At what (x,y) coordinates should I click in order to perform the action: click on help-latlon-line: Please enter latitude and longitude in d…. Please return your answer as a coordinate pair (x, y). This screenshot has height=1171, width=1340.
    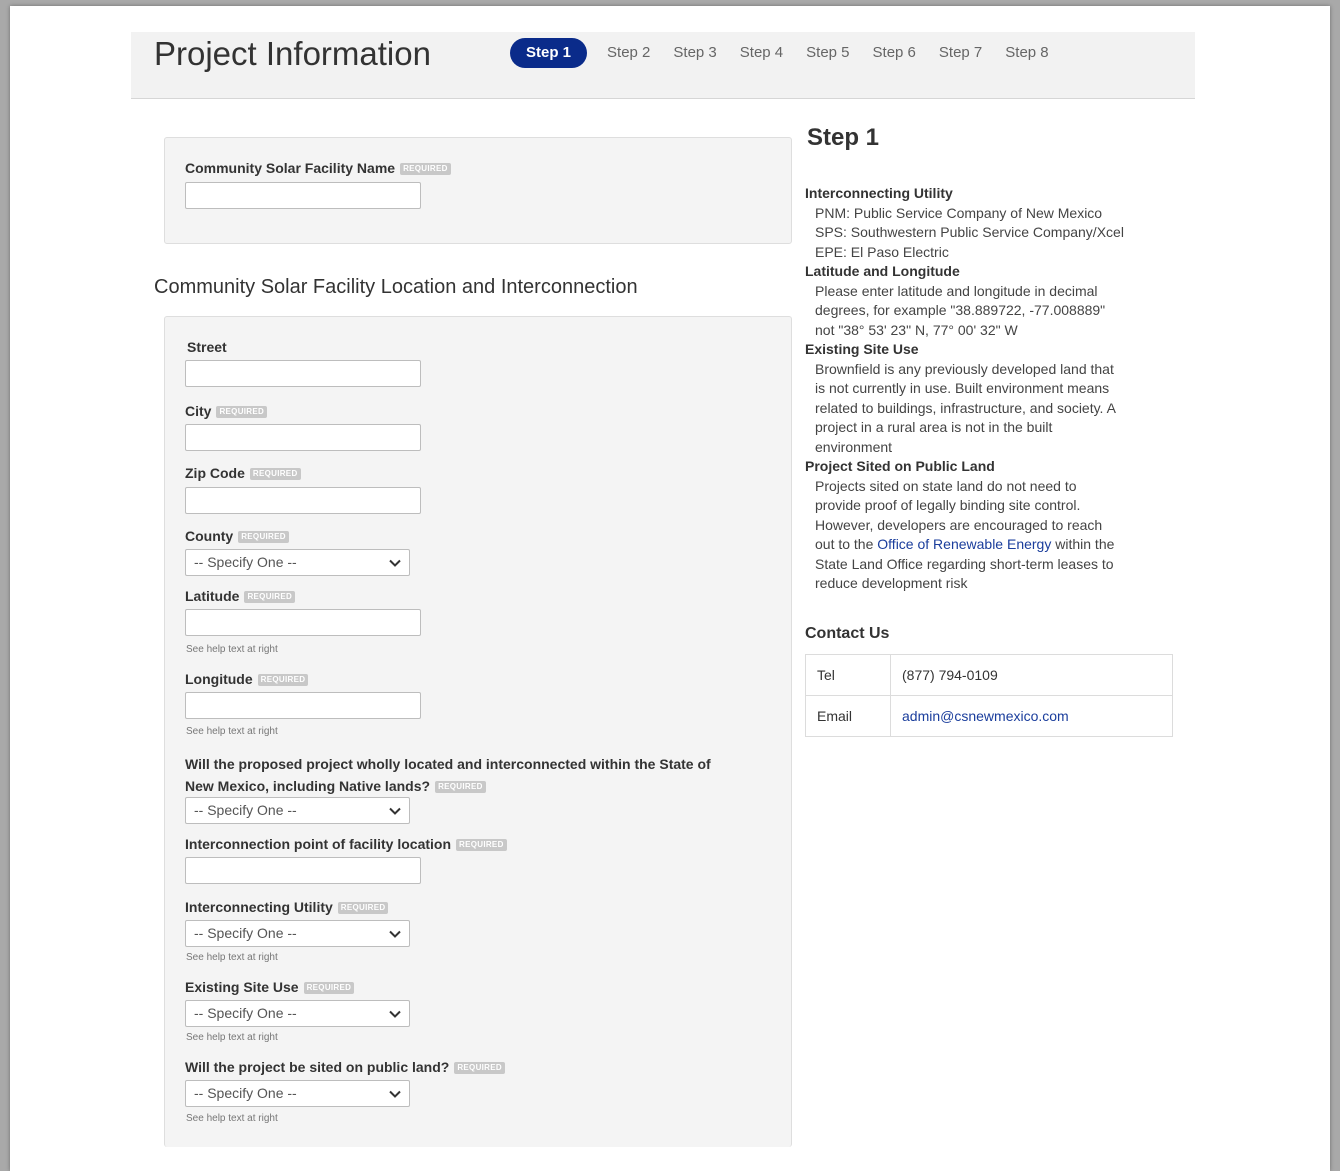
    Looking at the image, I should click on (956, 290).